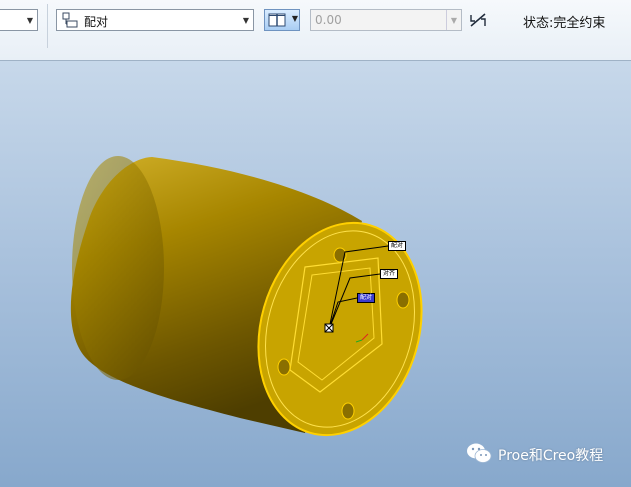  I want to click on constraint-type-select: 配对 ▼, so click(155, 20).